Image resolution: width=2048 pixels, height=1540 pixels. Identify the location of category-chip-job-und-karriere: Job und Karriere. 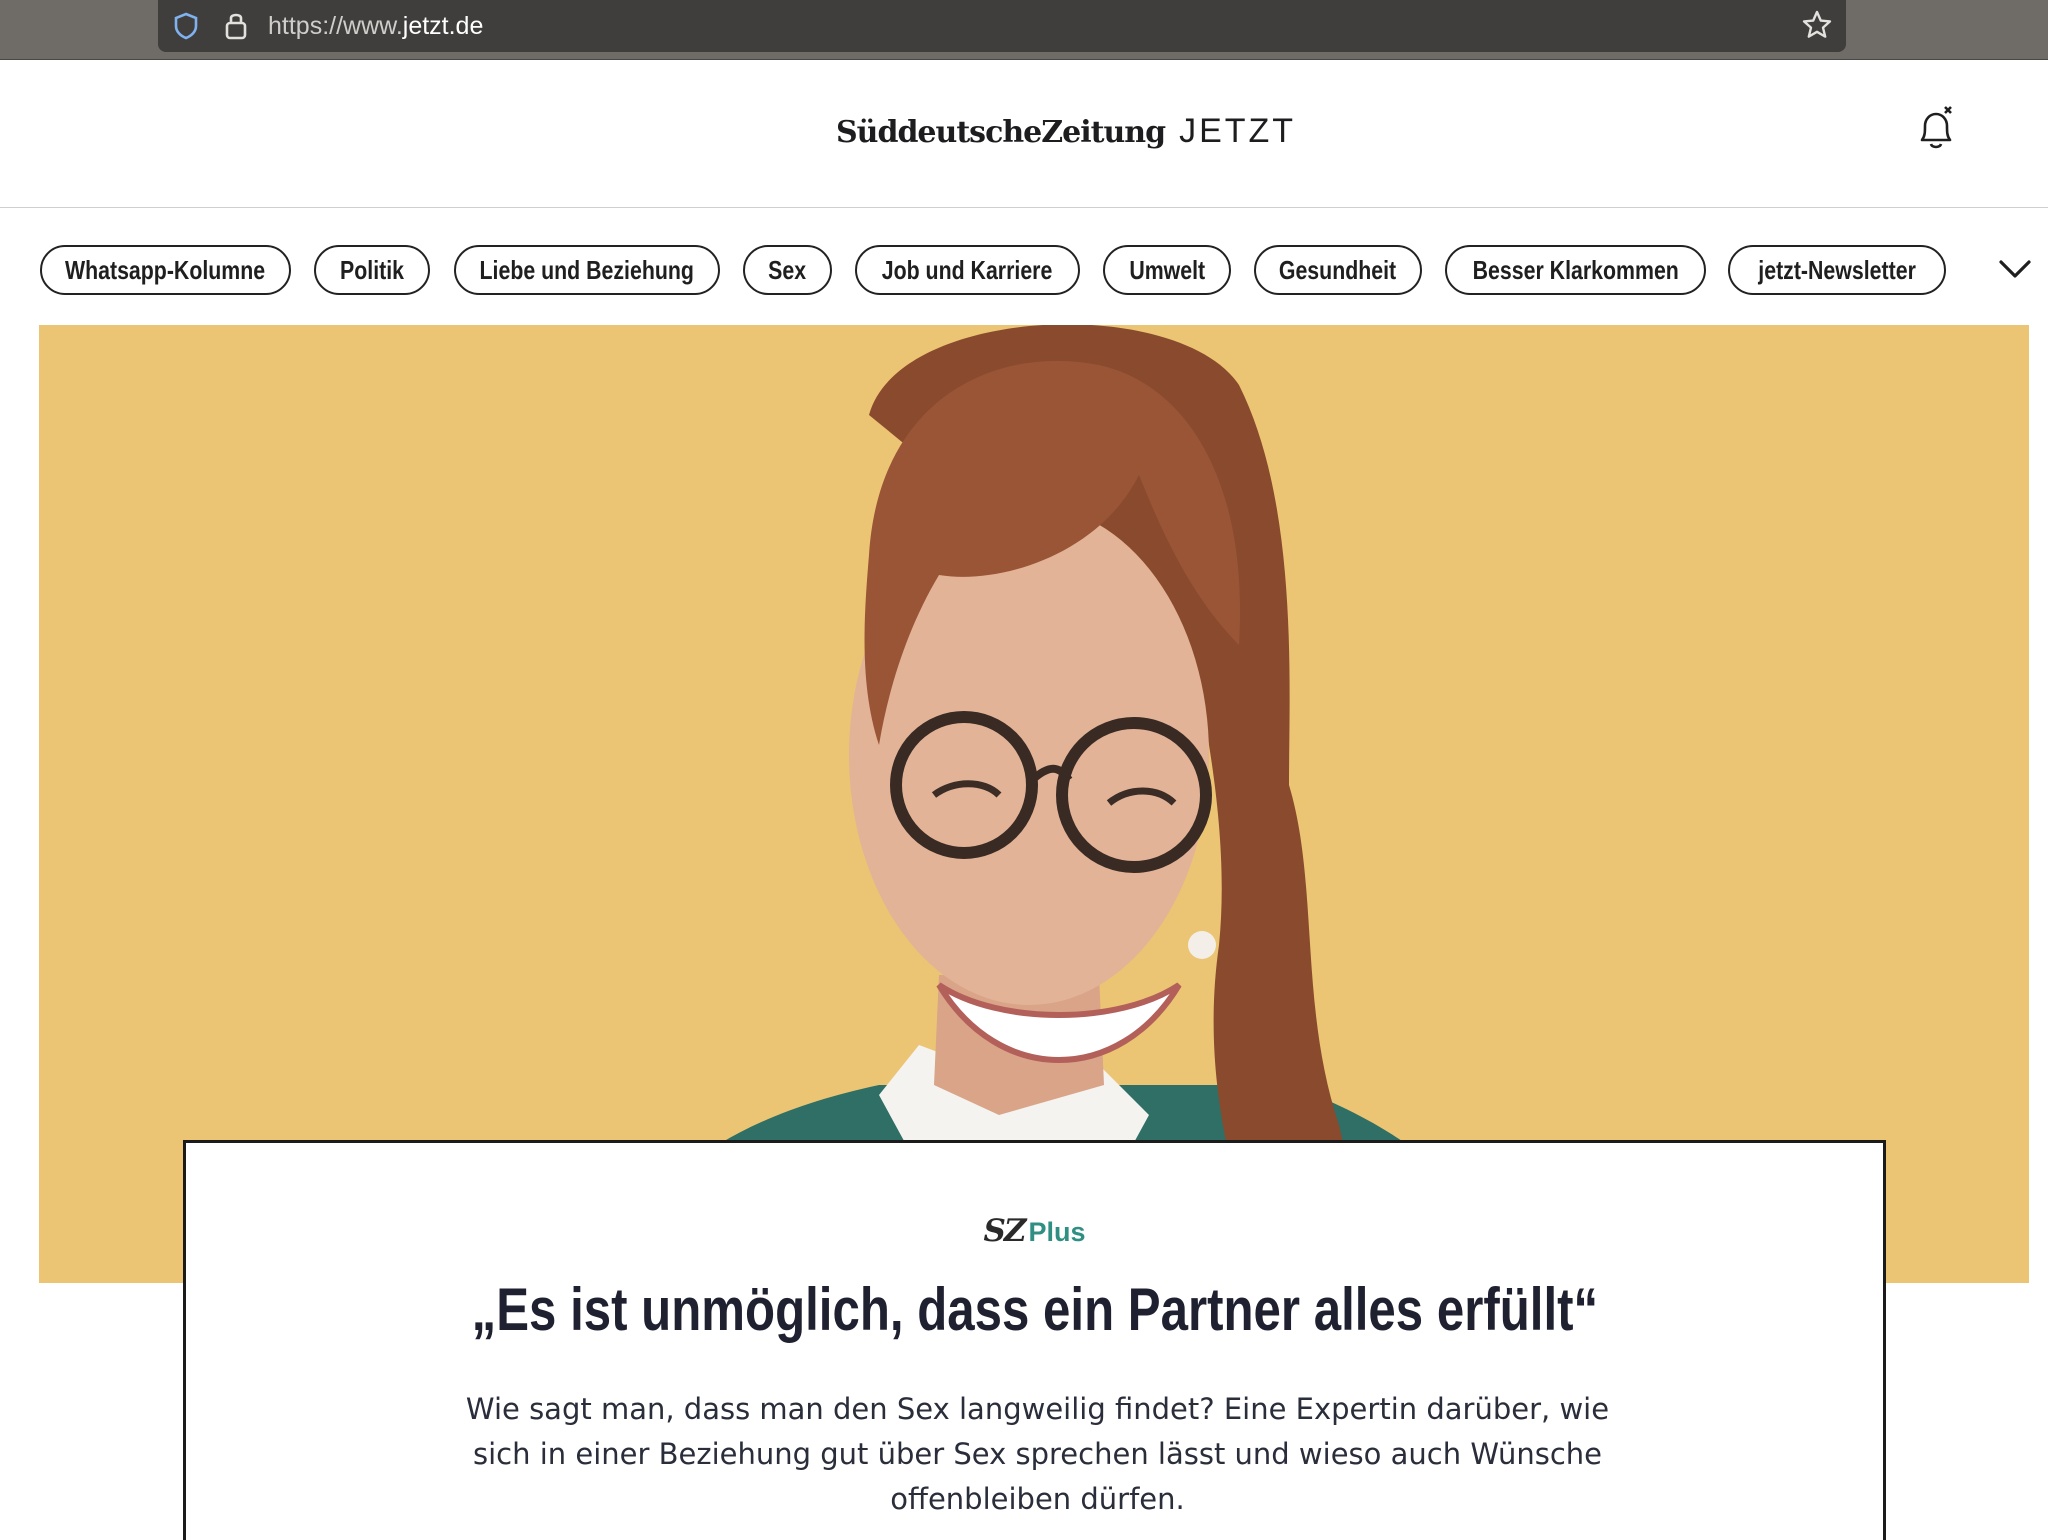
(967, 270).